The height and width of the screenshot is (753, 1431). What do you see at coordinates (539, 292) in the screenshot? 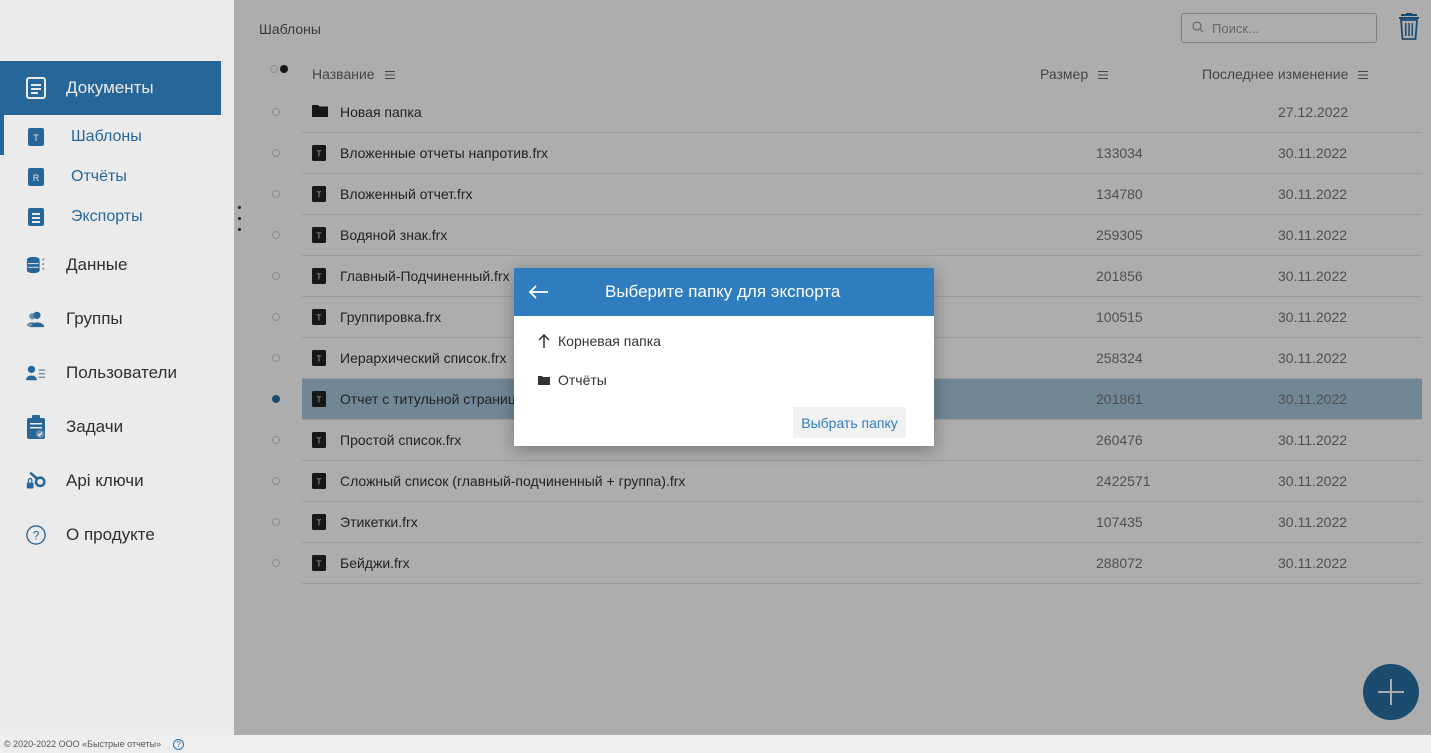
I see `arrow-left-icon` at bounding box center [539, 292].